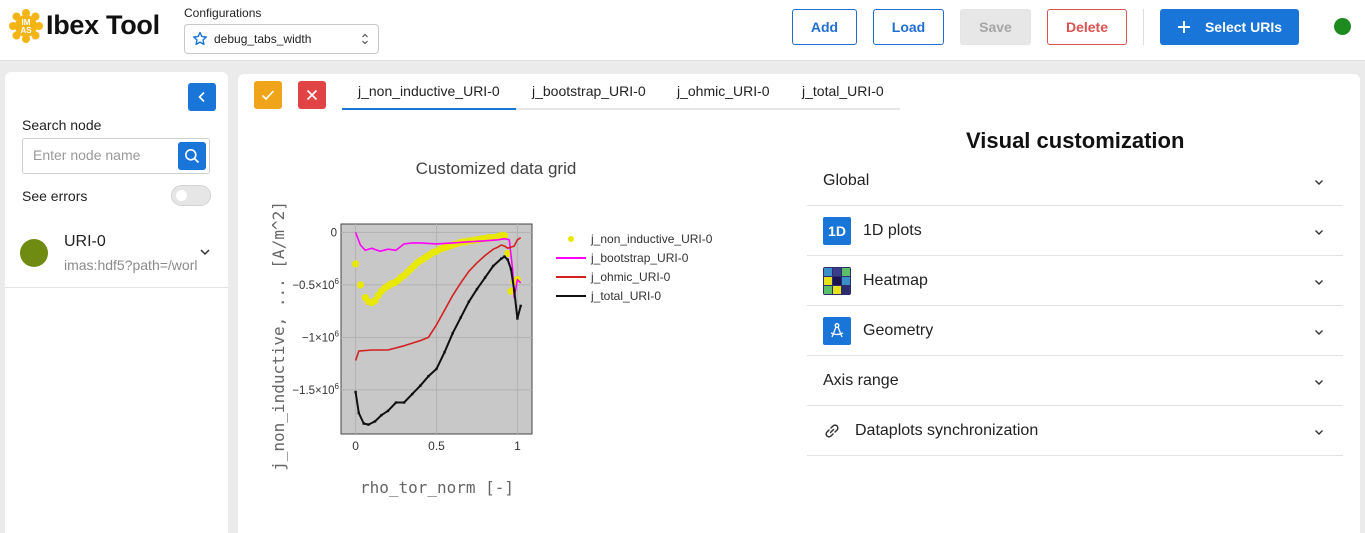 Image resolution: width=1365 pixels, height=533 pixels. I want to click on compass-icon, so click(837, 330).